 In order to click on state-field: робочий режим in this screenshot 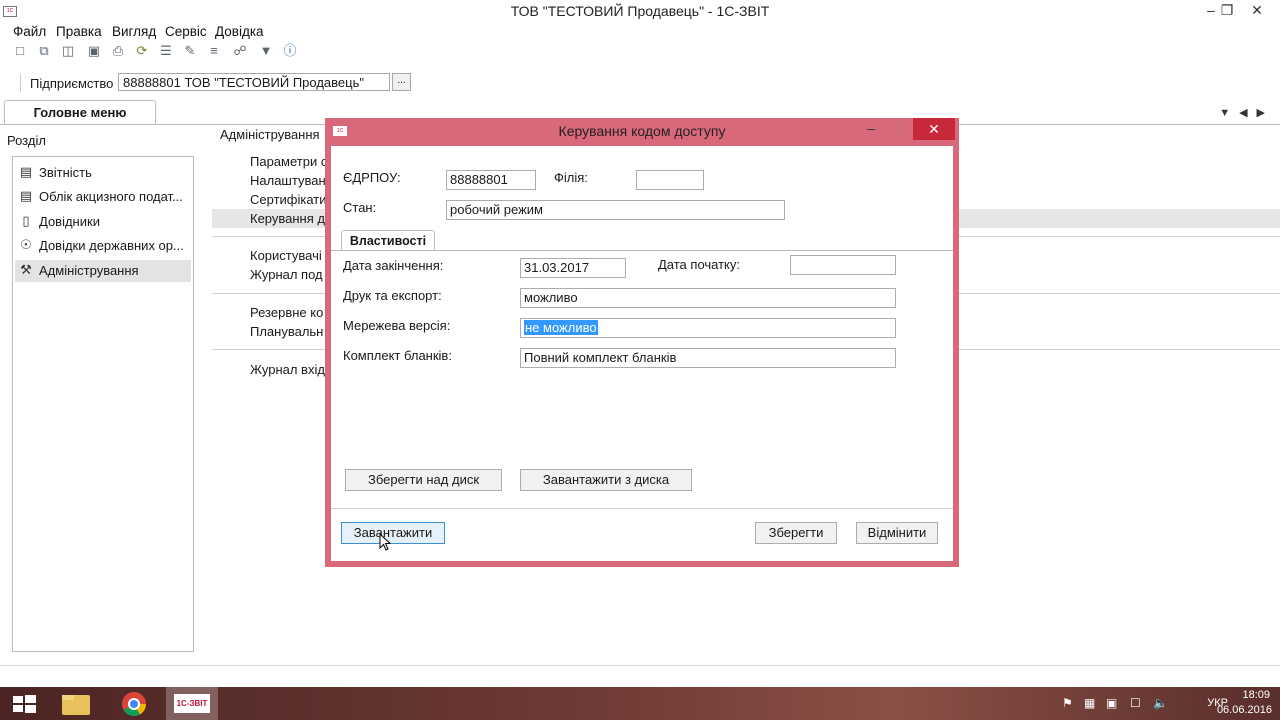, I will do `click(615, 210)`.